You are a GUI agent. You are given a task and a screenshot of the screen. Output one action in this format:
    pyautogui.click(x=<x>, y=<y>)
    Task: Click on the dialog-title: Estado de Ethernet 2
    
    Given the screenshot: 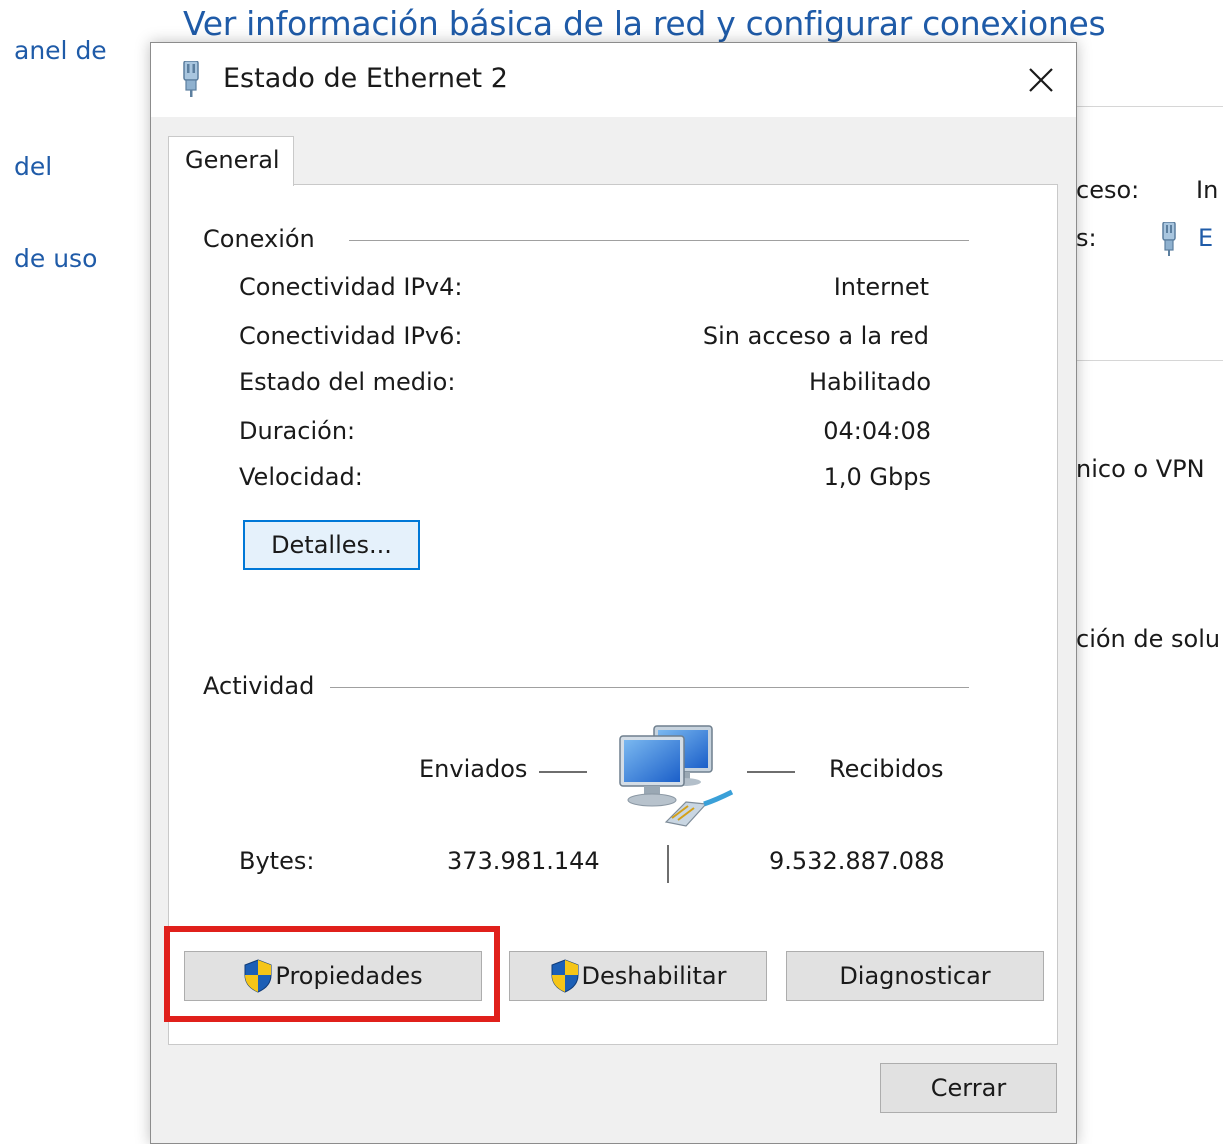 What is the action you would take?
    pyautogui.click(x=365, y=78)
    